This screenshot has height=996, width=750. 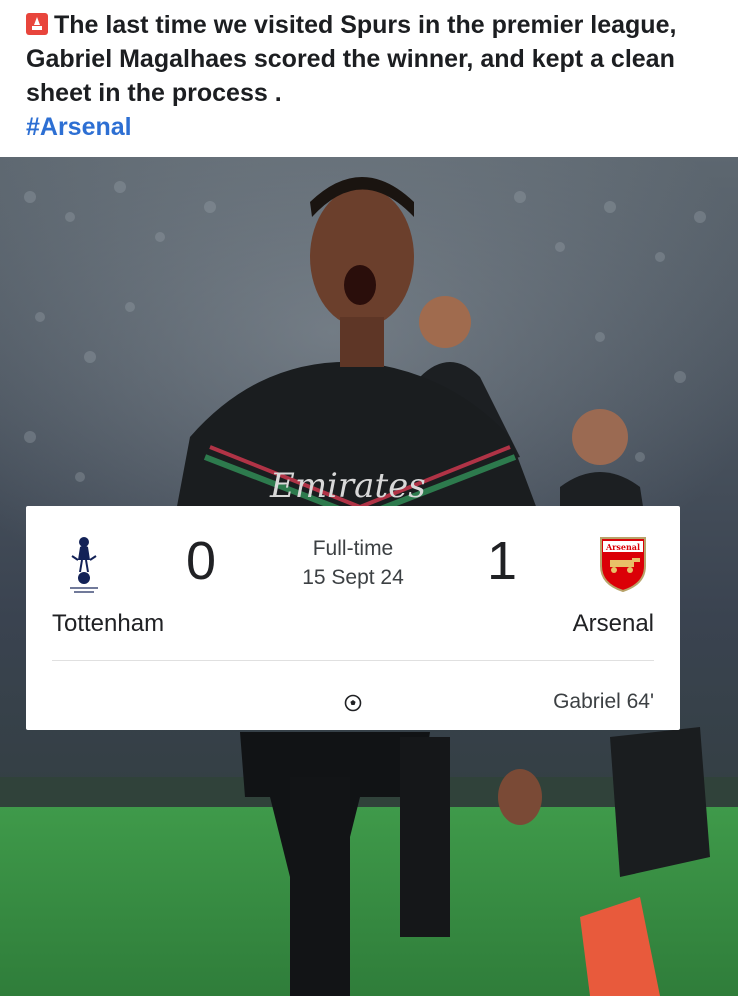 I want to click on goal-scorer: Gabriel 64', so click(x=603, y=701).